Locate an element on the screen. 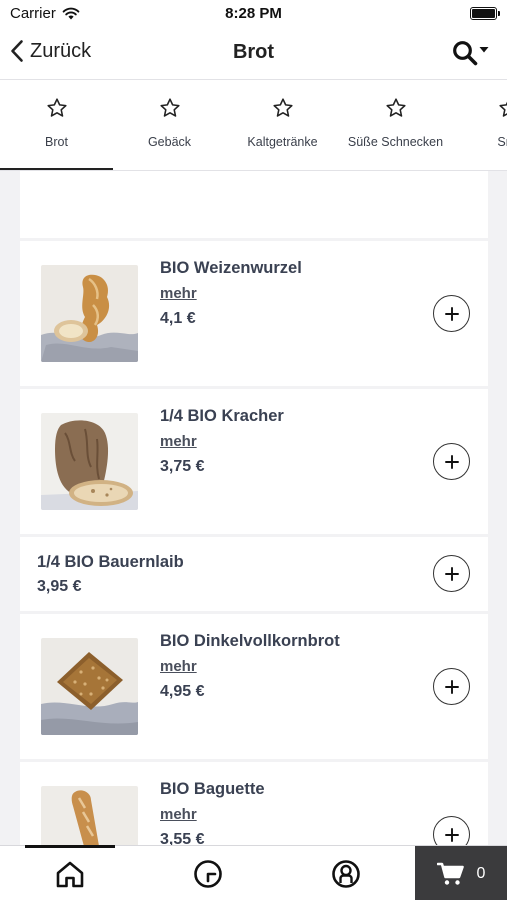  caret-down-icon is located at coordinates (484, 50).